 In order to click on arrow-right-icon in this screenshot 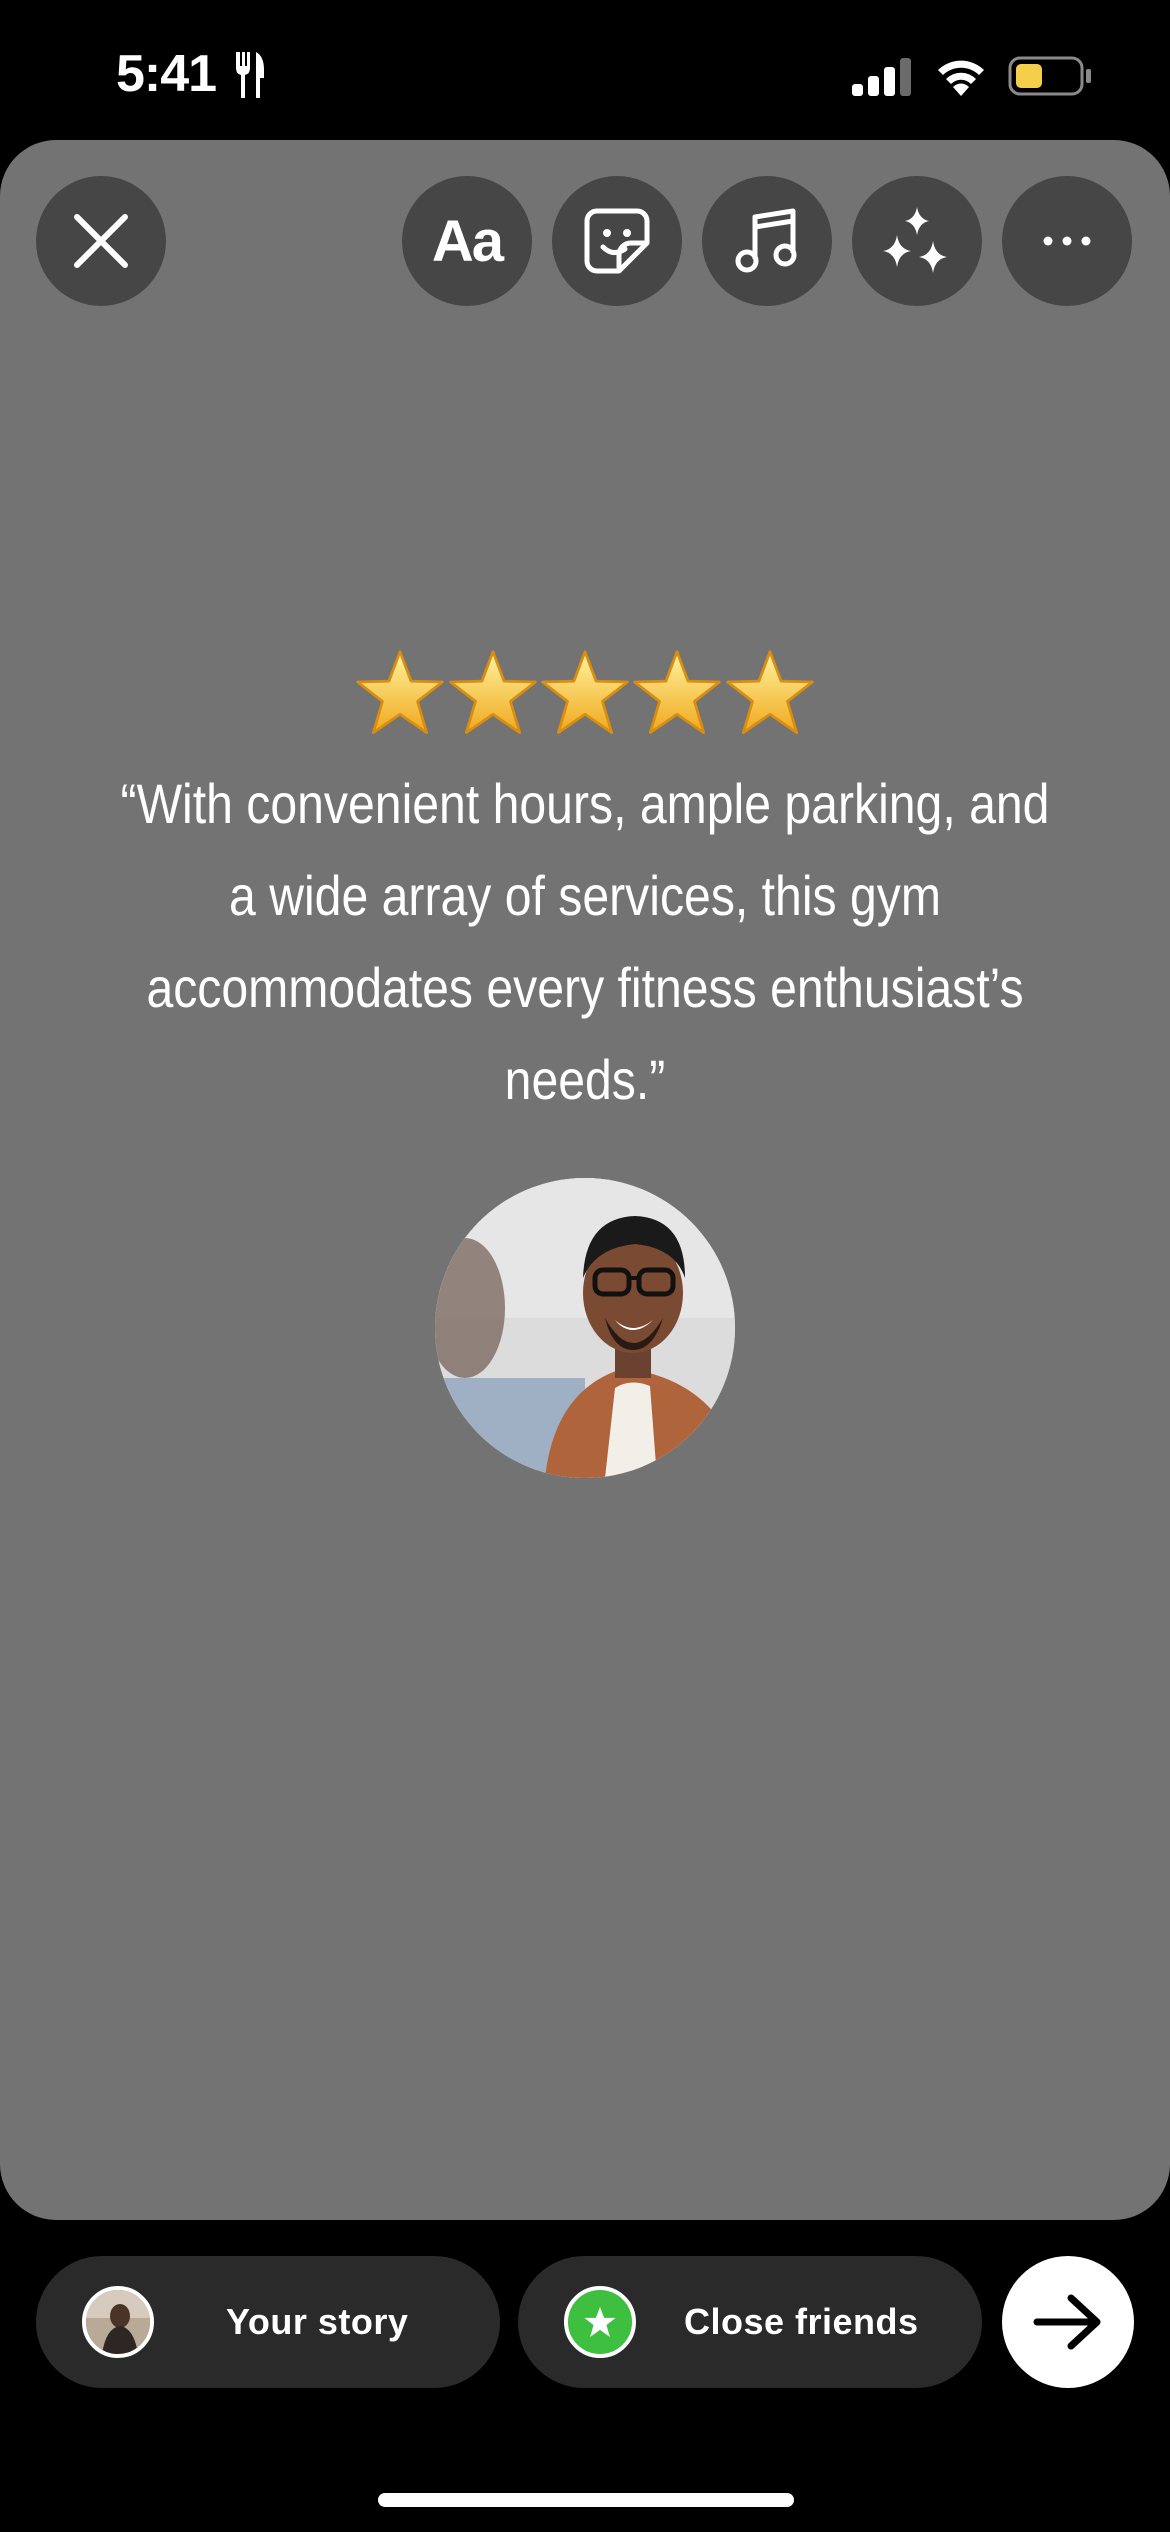, I will do `click(1067, 2322)`.